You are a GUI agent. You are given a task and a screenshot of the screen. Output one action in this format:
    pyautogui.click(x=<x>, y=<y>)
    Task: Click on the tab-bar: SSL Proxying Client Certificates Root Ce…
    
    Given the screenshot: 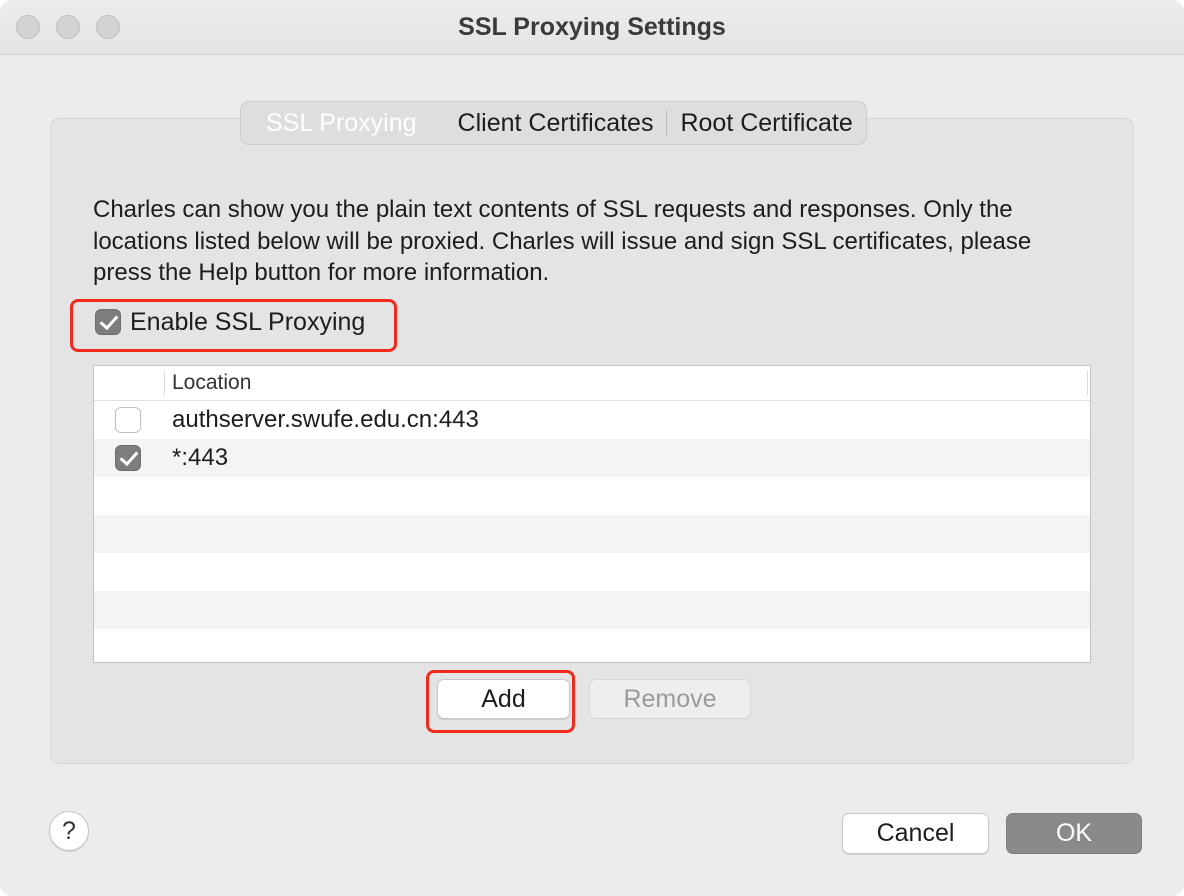 What is the action you would take?
    pyautogui.click(x=553, y=123)
    